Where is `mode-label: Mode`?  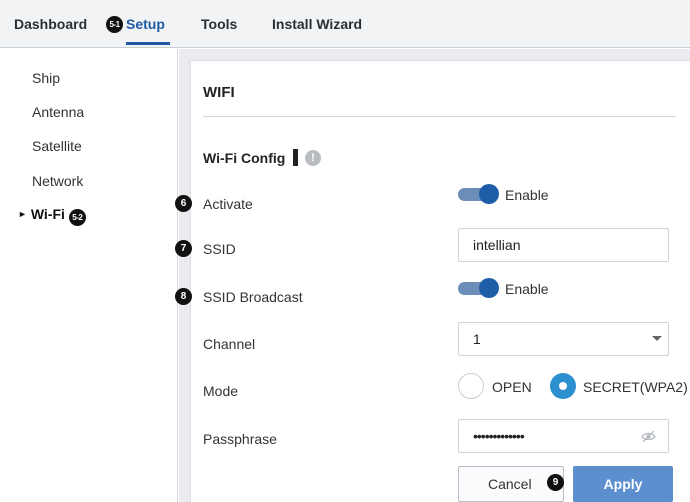
mode-label: Mode is located at coordinates (221, 391).